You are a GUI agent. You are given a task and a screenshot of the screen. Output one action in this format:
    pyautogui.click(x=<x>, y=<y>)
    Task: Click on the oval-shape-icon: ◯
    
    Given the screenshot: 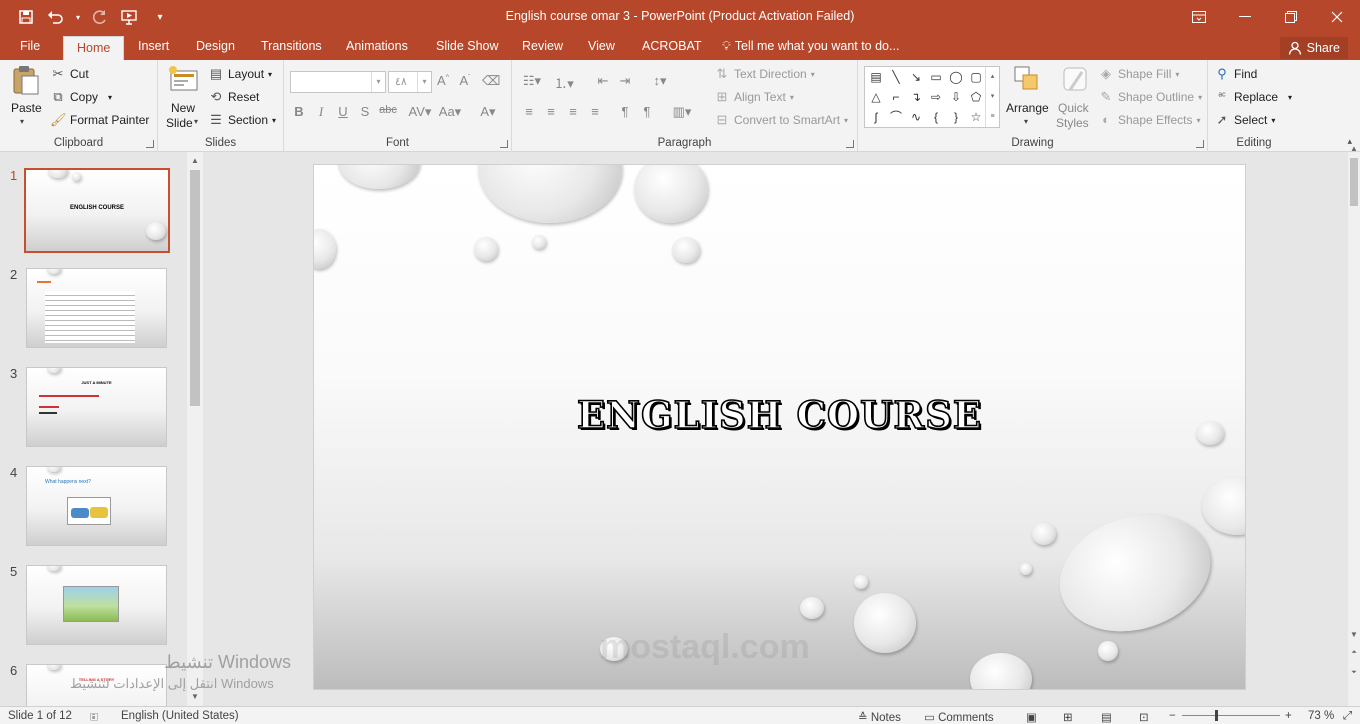 What is the action you would take?
    pyautogui.click(x=956, y=77)
    